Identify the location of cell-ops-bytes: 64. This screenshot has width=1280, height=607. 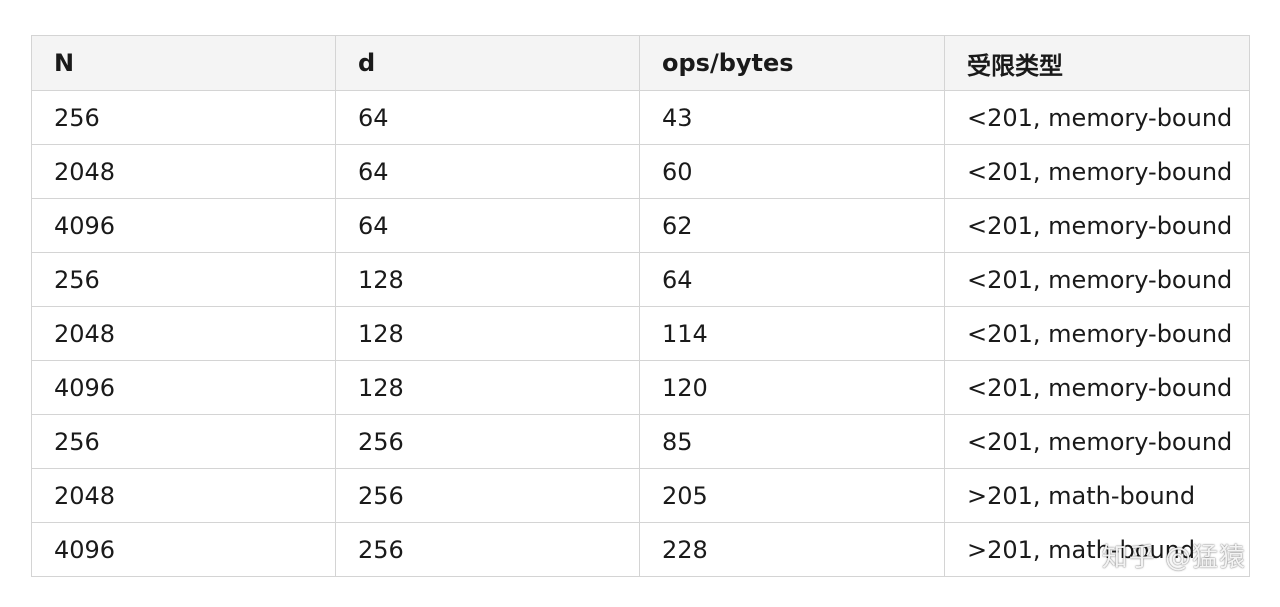
(792, 279).